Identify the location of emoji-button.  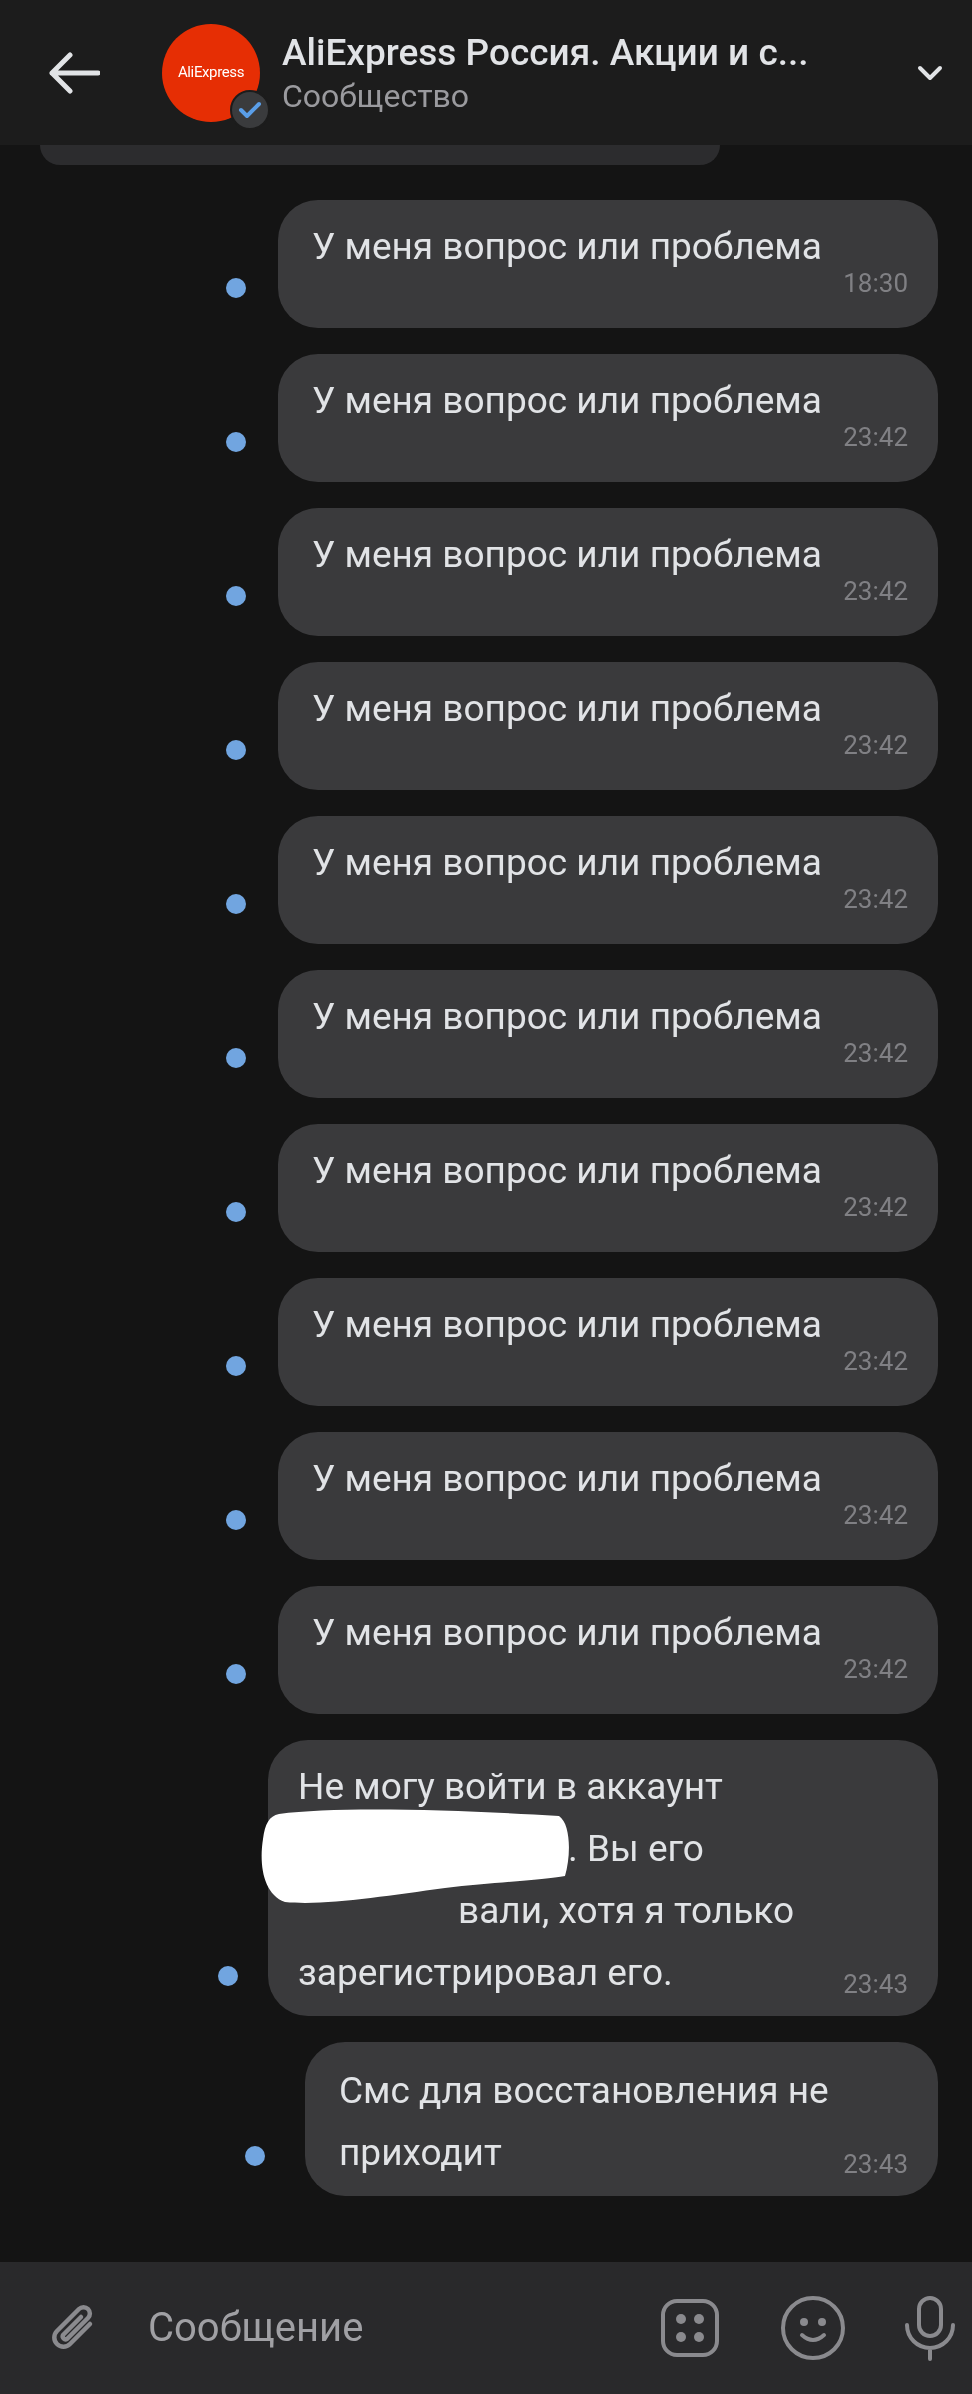
(813, 2328).